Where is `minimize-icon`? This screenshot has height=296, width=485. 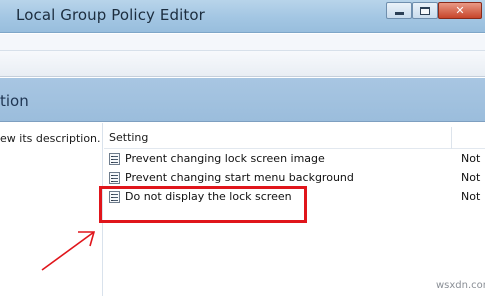
minimize-icon is located at coordinates (399, 13).